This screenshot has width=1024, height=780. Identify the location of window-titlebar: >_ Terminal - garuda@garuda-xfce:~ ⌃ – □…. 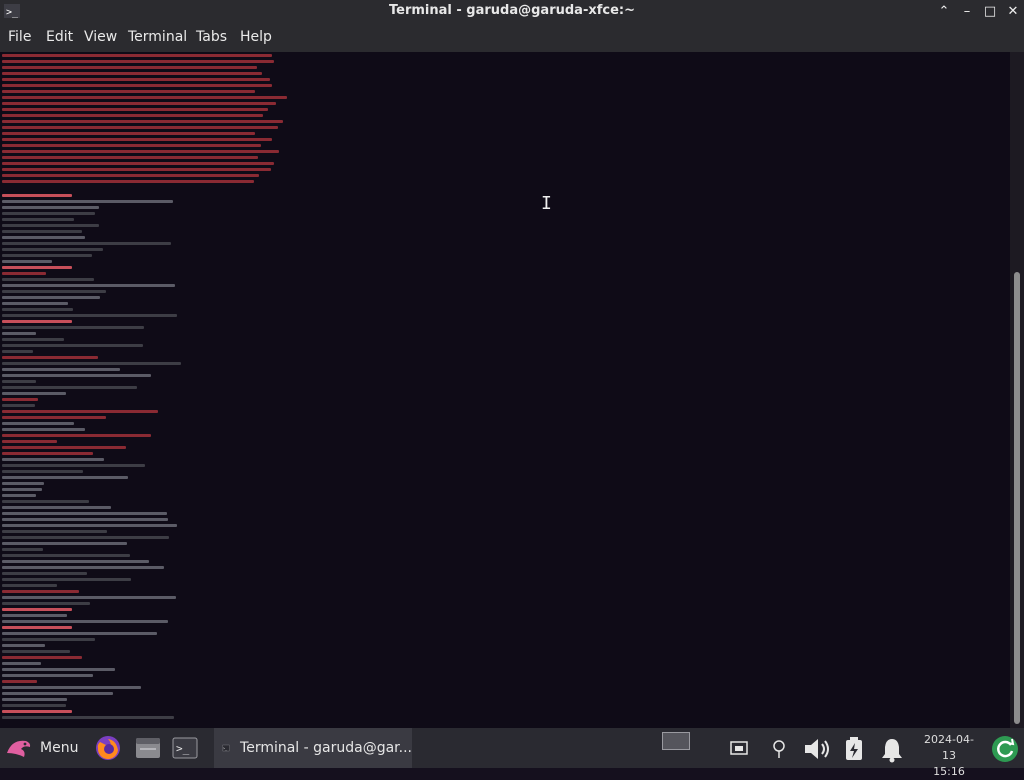
(512, 12).